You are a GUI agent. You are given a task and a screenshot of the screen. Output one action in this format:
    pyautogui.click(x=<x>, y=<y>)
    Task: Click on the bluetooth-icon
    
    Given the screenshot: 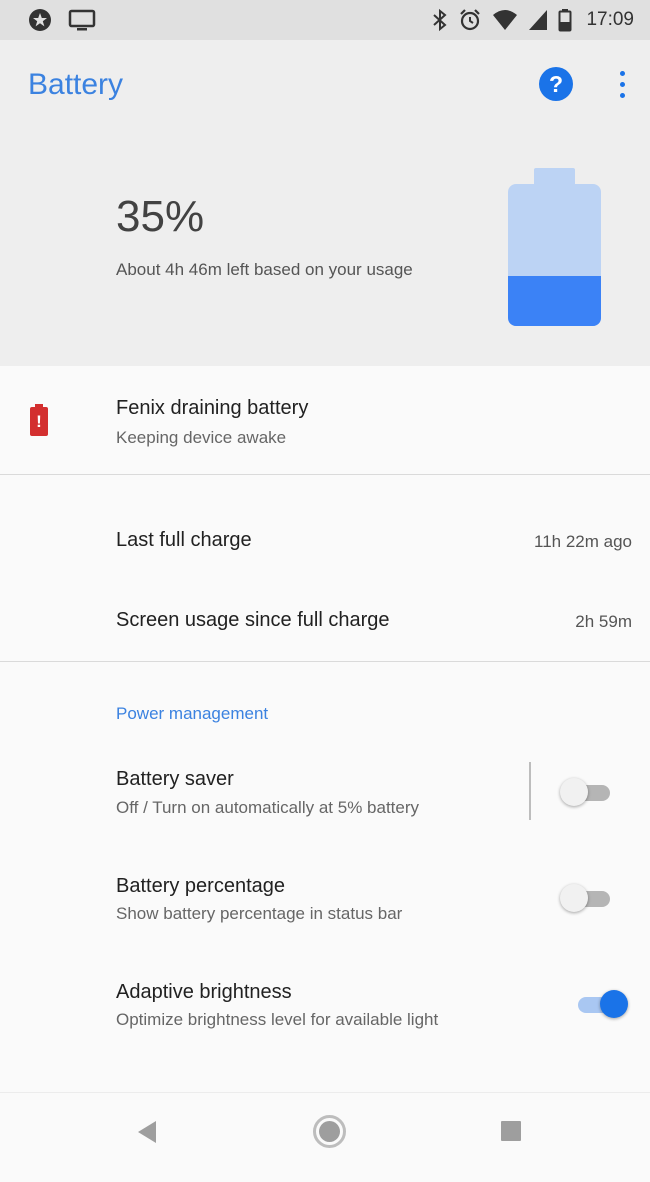 What is the action you would take?
    pyautogui.click(x=440, y=20)
    